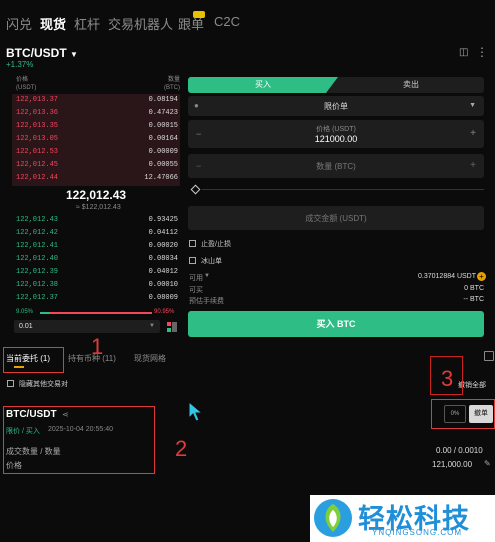 This screenshot has height=542, width=495. What do you see at coordinates (161, 178) in the screenshot?
I see `ask-qty: 12.47066` at bounding box center [161, 178].